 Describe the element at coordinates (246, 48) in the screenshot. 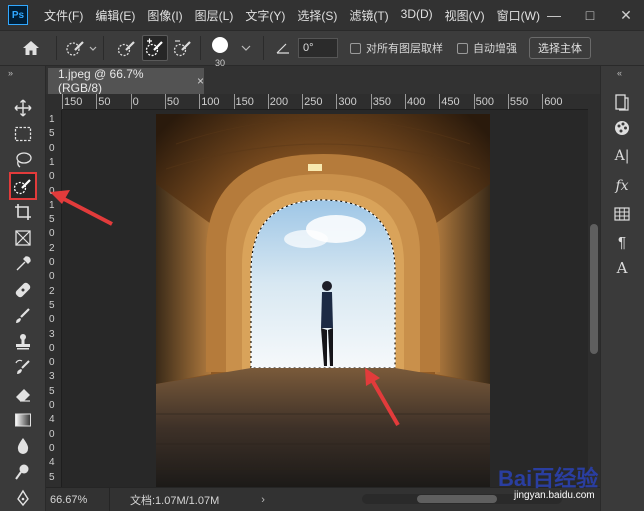

I see `chevron-down-icon` at that location.